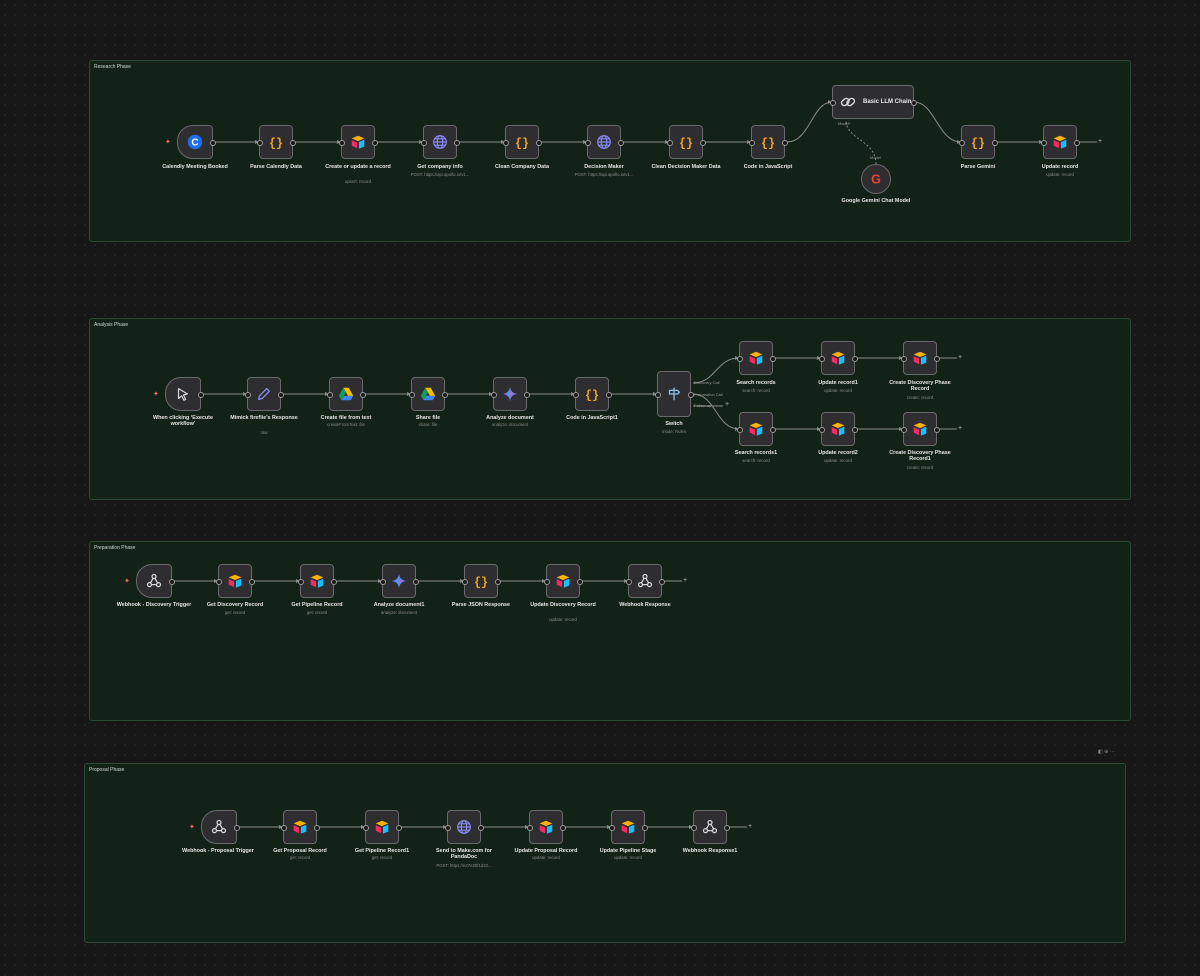 This screenshot has height=976, width=1200. Describe the element at coordinates (264, 394) in the screenshot. I see `node-mimick-response` at that location.